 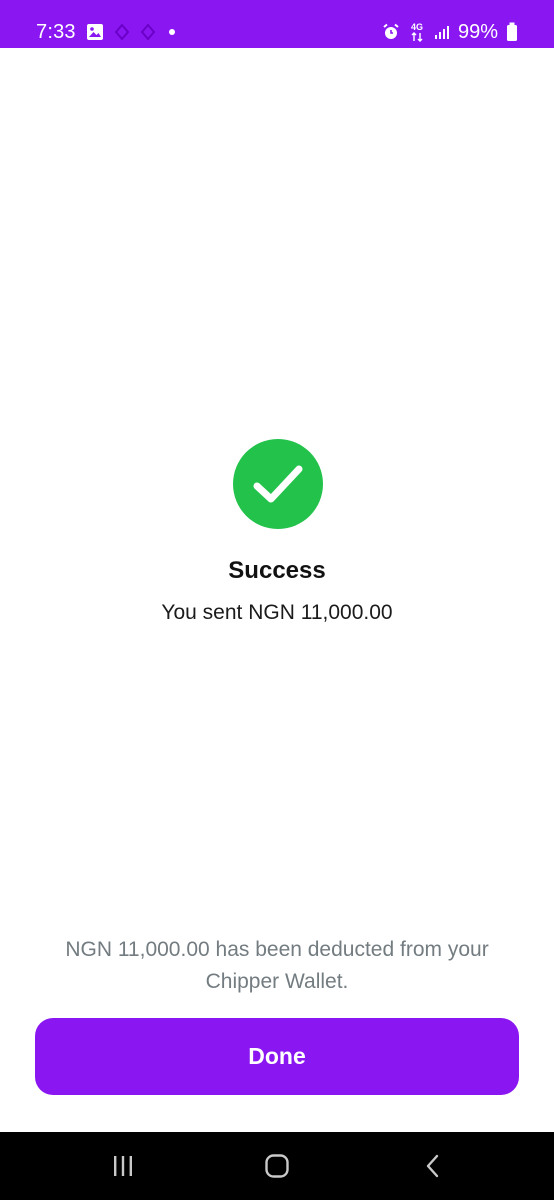 What do you see at coordinates (477, 31) in the screenshot?
I see `battery-percent: 99%` at bounding box center [477, 31].